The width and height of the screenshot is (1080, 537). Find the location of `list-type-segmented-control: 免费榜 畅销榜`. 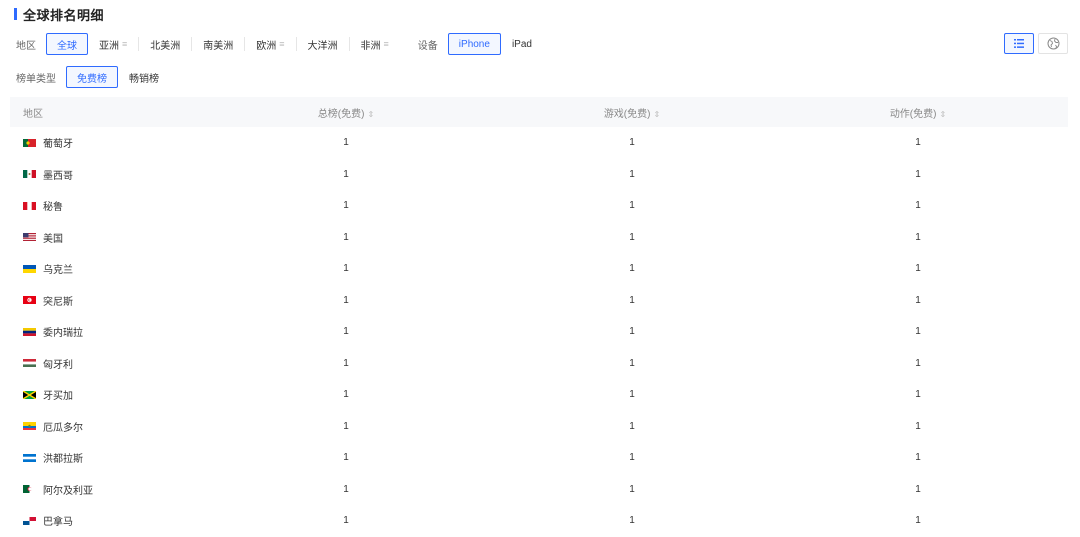

list-type-segmented-control: 免费榜 畅销榜 is located at coordinates (118, 77).